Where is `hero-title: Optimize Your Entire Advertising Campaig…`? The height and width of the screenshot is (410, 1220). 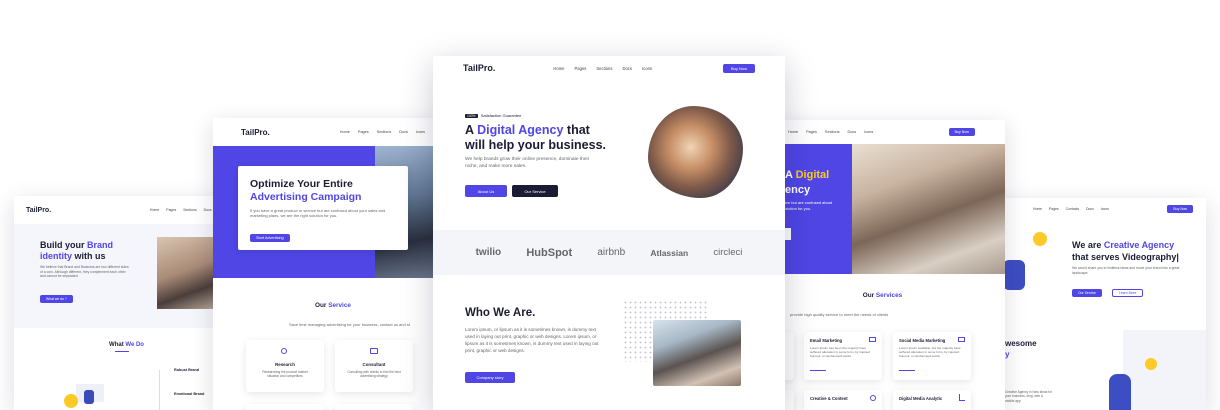
hero-title: Optimize Your Entire Advertising Campaig… is located at coordinates (306, 190).